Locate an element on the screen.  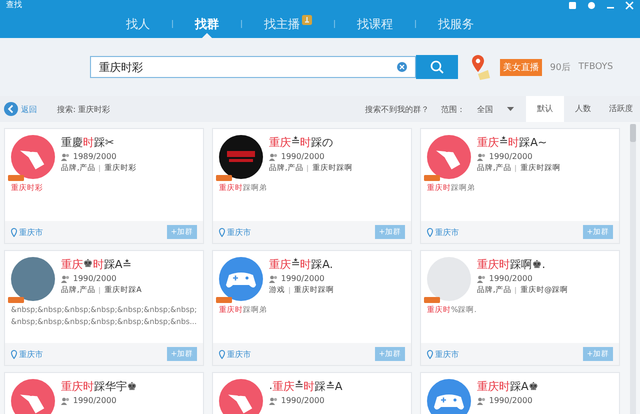
settings-icon is located at coordinates (591, 5).